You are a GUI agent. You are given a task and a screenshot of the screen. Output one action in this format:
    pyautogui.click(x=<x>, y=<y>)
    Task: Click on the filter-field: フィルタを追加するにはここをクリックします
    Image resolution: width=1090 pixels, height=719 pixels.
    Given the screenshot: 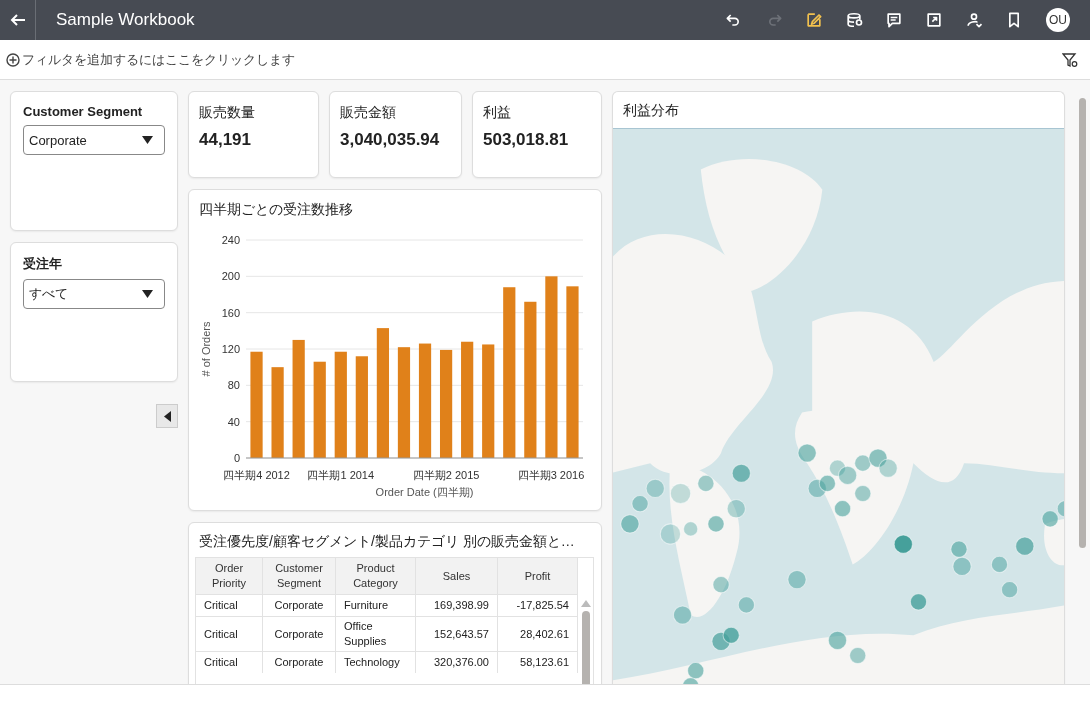 What is the action you would take?
    pyautogui.click(x=542, y=59)
    